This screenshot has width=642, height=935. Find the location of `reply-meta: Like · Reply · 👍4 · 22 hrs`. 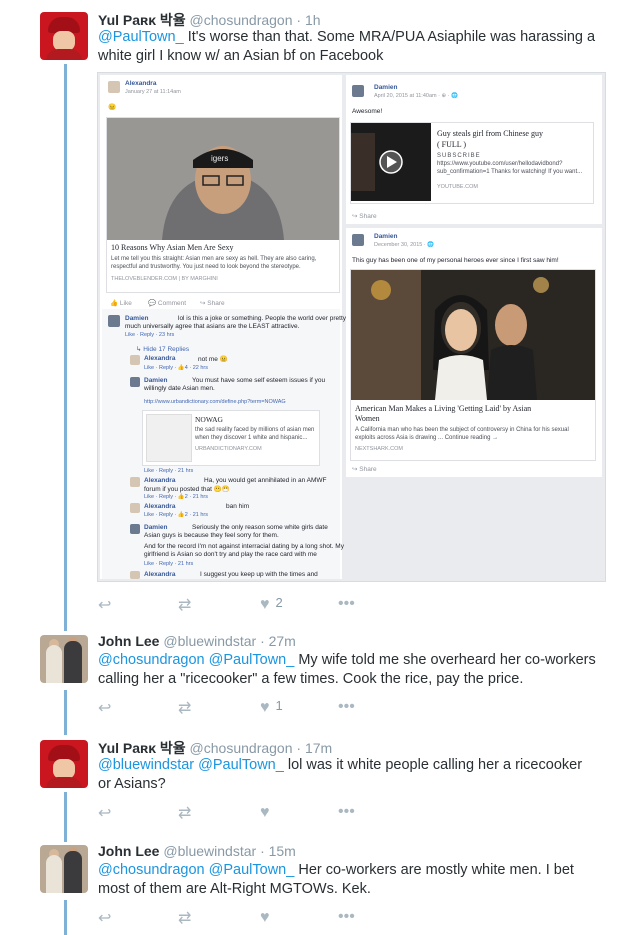

reply-meta: Like · Reply · 👍4 · 22 hrs is located at coordinates (176, 368).